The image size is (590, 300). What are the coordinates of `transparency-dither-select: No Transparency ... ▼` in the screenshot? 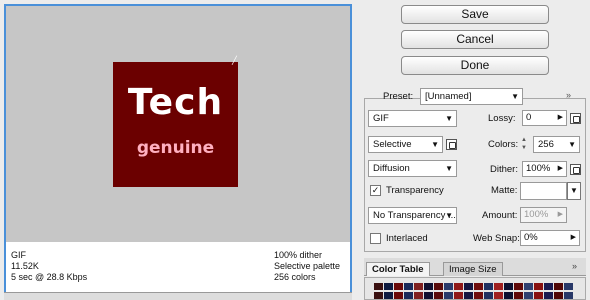 It's located at (412, 215).